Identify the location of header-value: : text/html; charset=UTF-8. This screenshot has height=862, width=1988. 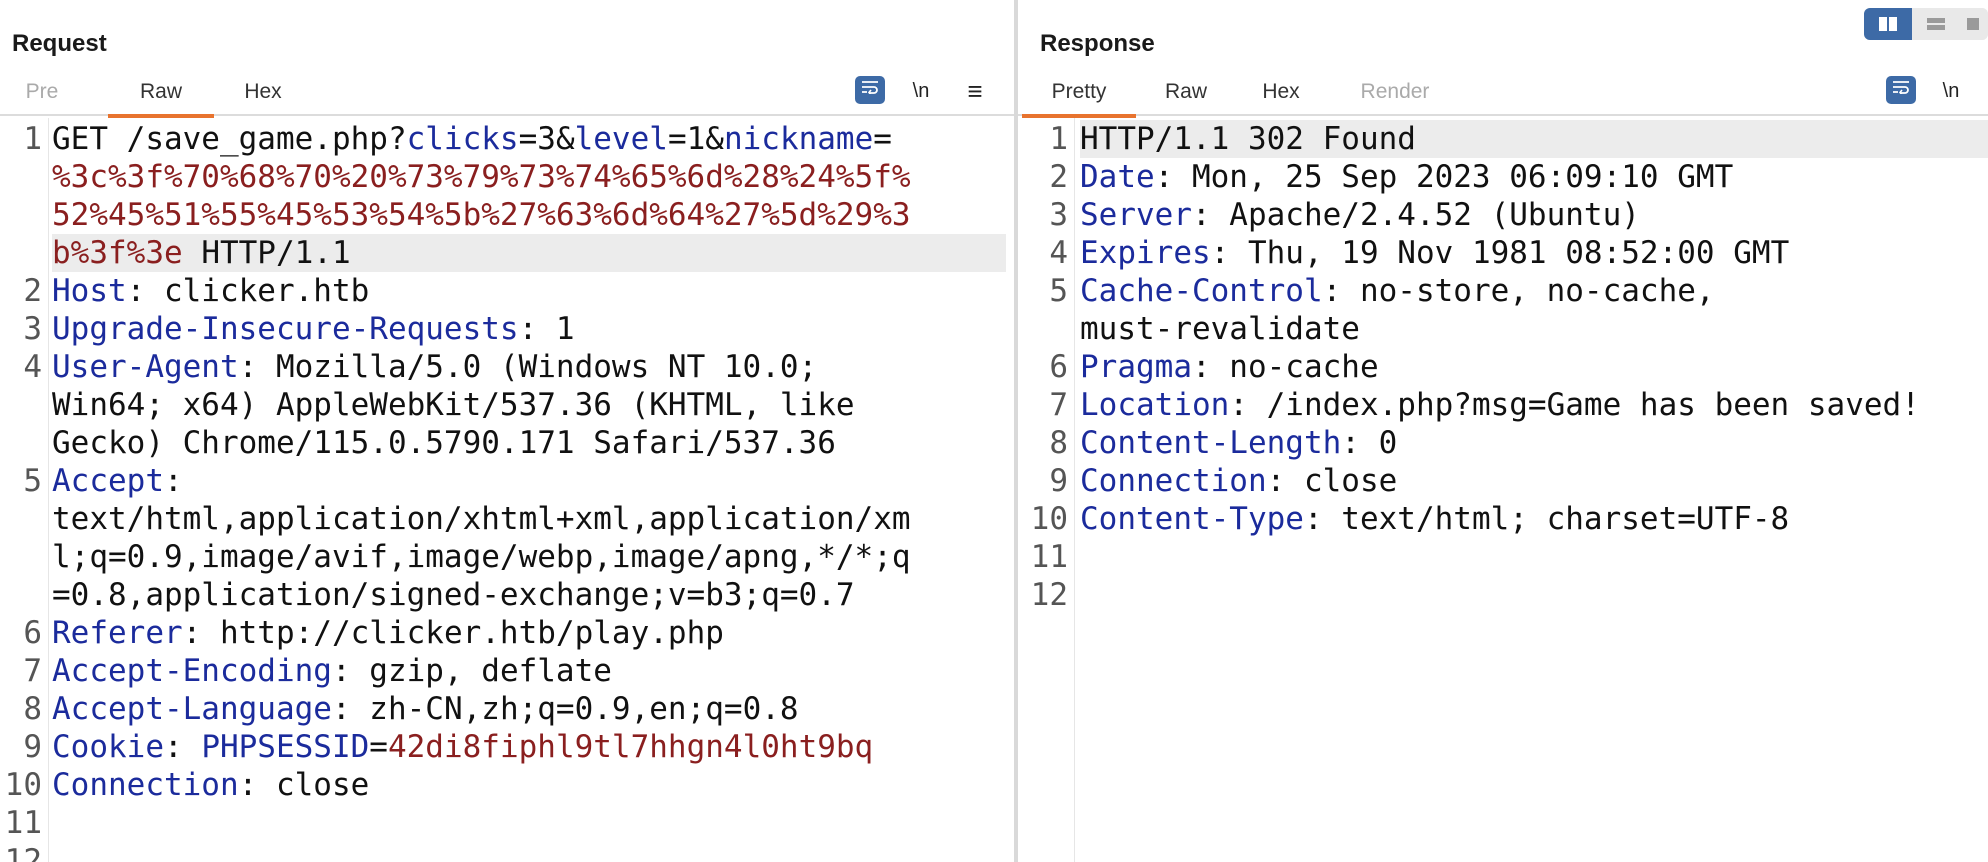
(1546, 519).